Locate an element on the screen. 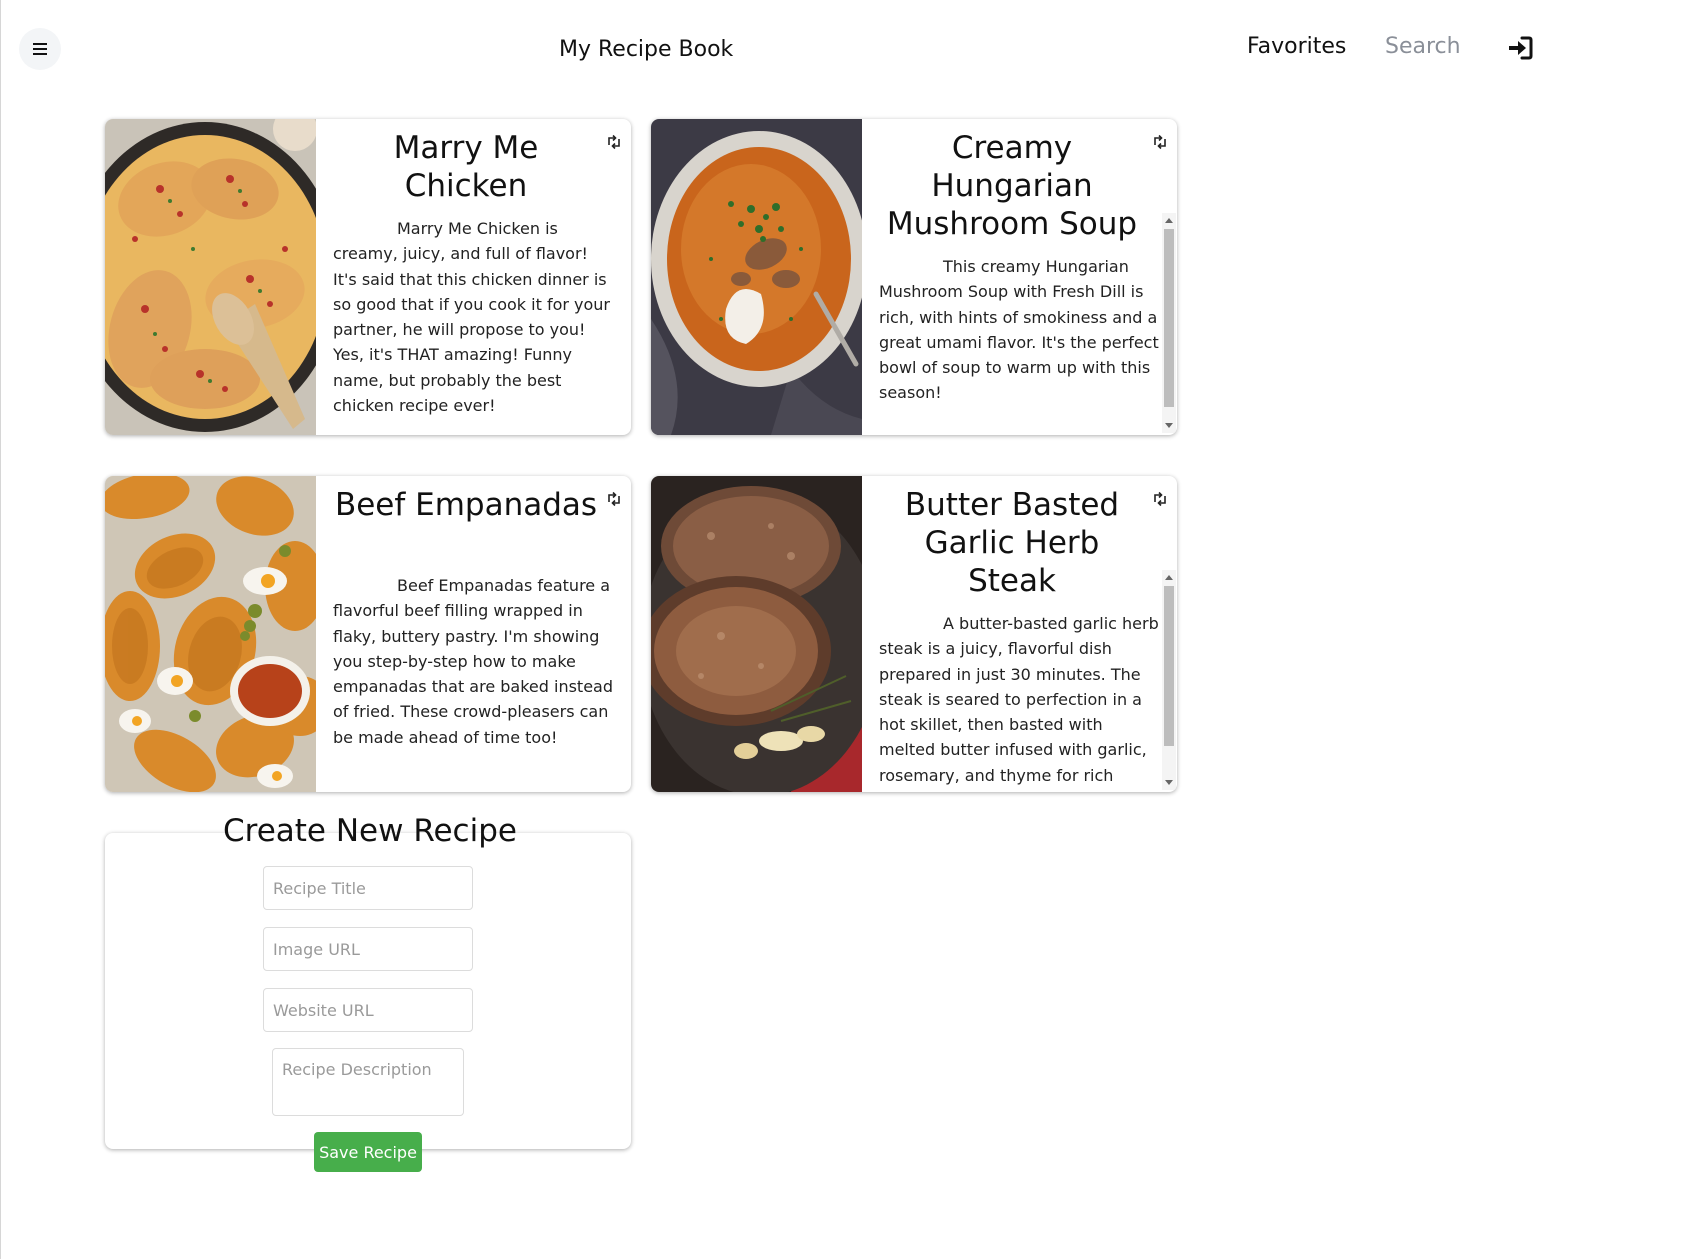 This screenshot has width=1702, height=1259. nav-favorites-link: Favorites is located at coordinates (1296, 47).